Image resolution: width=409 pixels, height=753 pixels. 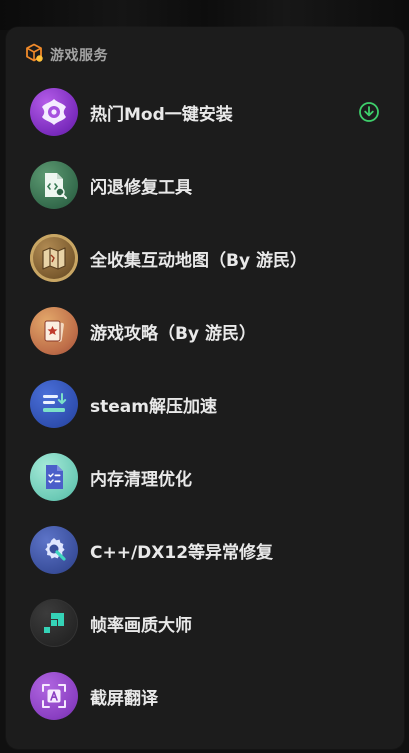 What do you see at coordinates (208, 623) in the screenshot?
I see `service-item-frame-rate: 帧率画质大师` at bounding box center [208, 623].